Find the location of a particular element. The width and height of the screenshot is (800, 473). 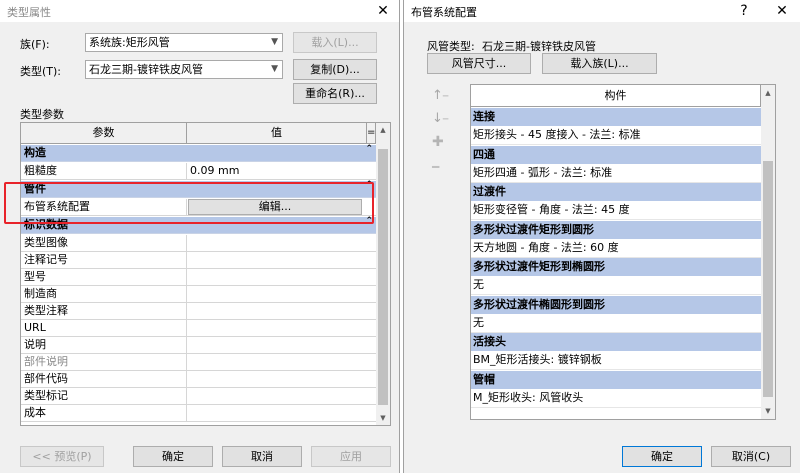

list-item: 矩形接头 - 45 度接入 - 法兰: 标准 is located at coordinates (616, 135).